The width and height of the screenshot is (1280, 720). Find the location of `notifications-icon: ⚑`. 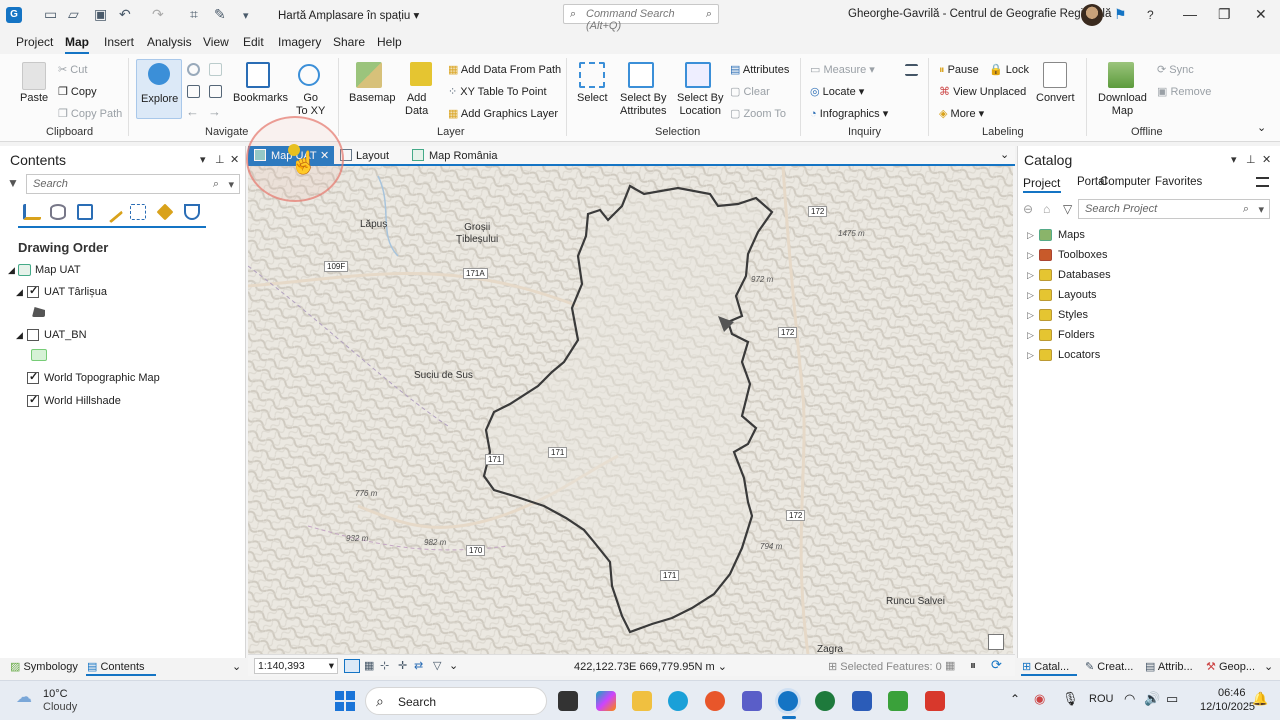

notifications-icon: ⚑ is located at coordinates (1120, 14).